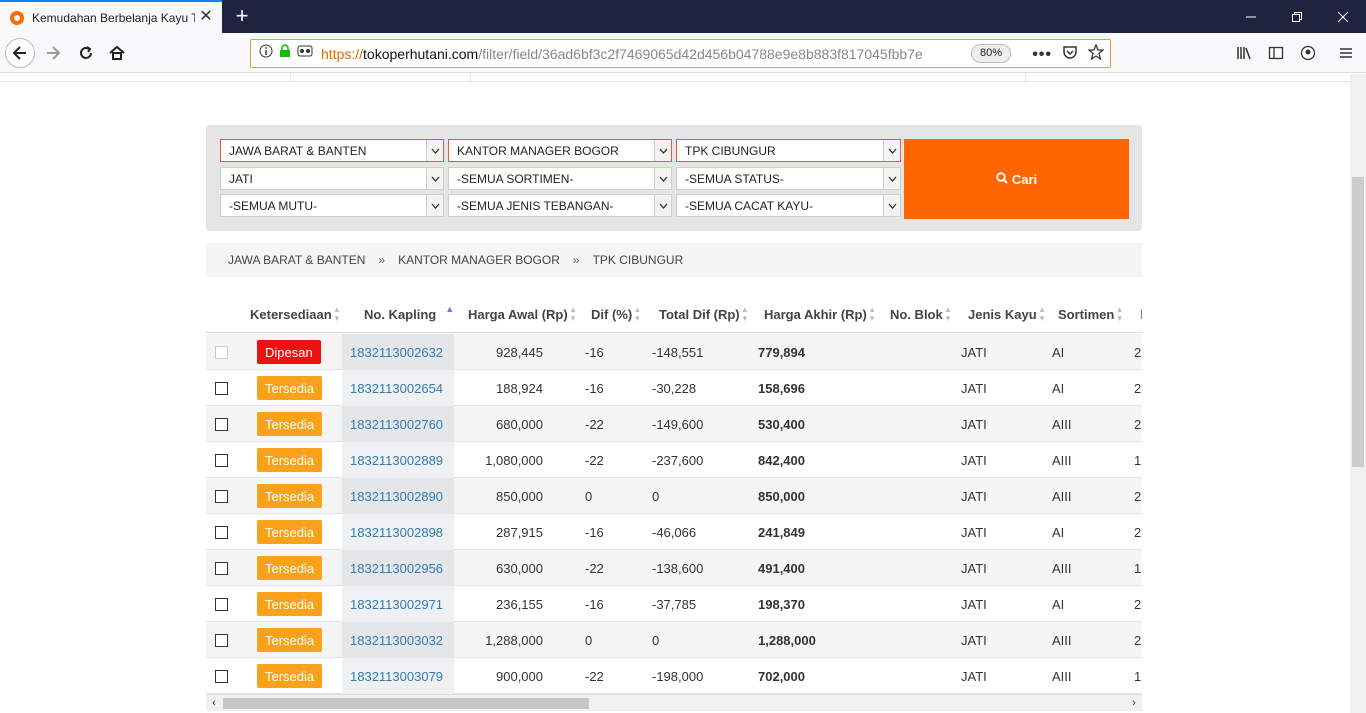 The image size is (1366, 713). What do you see at coordinates (396, 496) in the screenshot?
I see `cell-no-kapling: 1832113002890` at bounding box center [396, 496].